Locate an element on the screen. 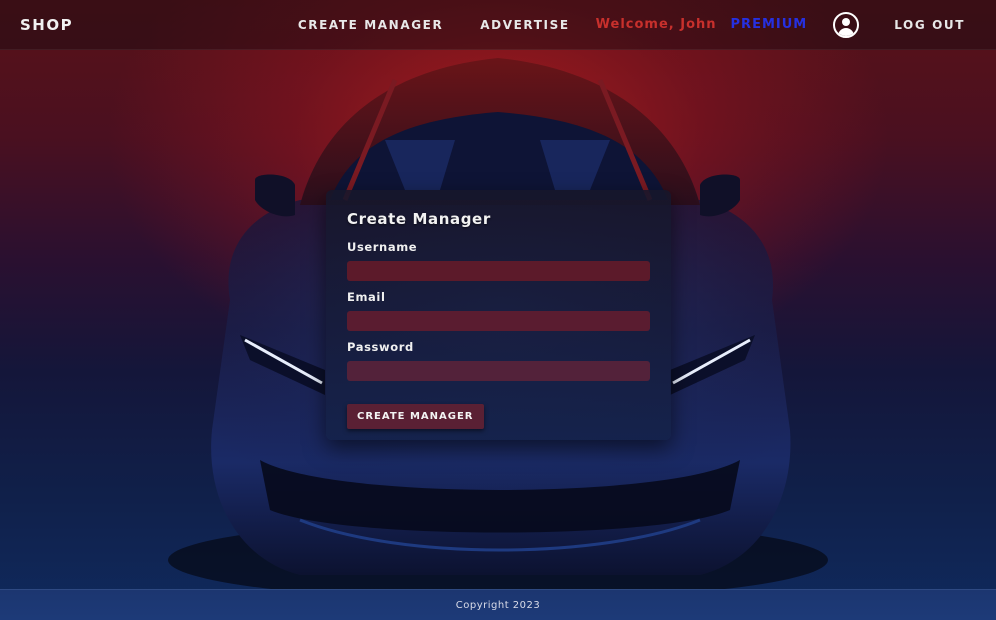  avatar-head-shape is located at coordinates (846, 21).